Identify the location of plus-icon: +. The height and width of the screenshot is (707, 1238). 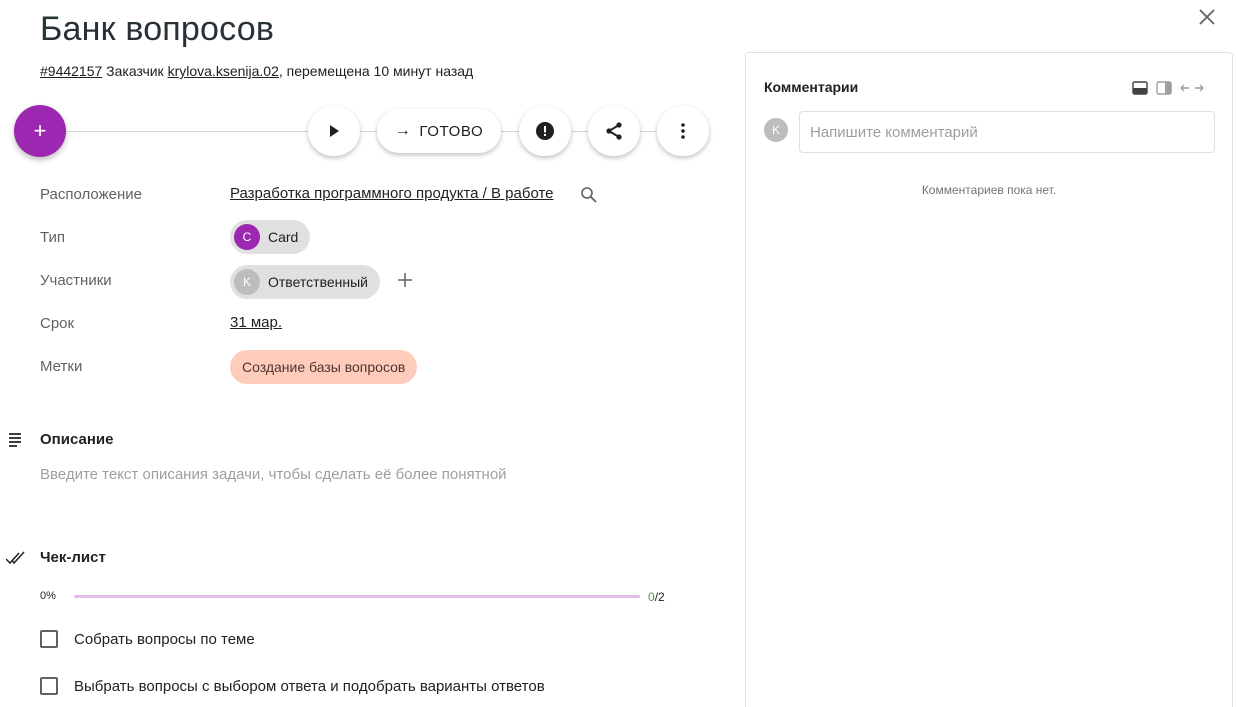
(40, 130).